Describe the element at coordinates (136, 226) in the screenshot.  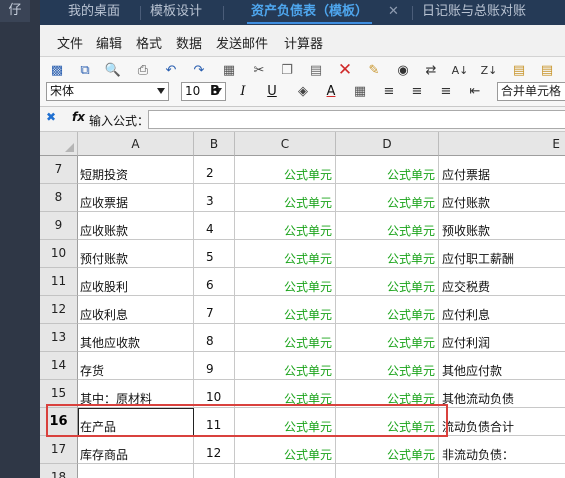
I see `cell-a: 应收账款` at that location.